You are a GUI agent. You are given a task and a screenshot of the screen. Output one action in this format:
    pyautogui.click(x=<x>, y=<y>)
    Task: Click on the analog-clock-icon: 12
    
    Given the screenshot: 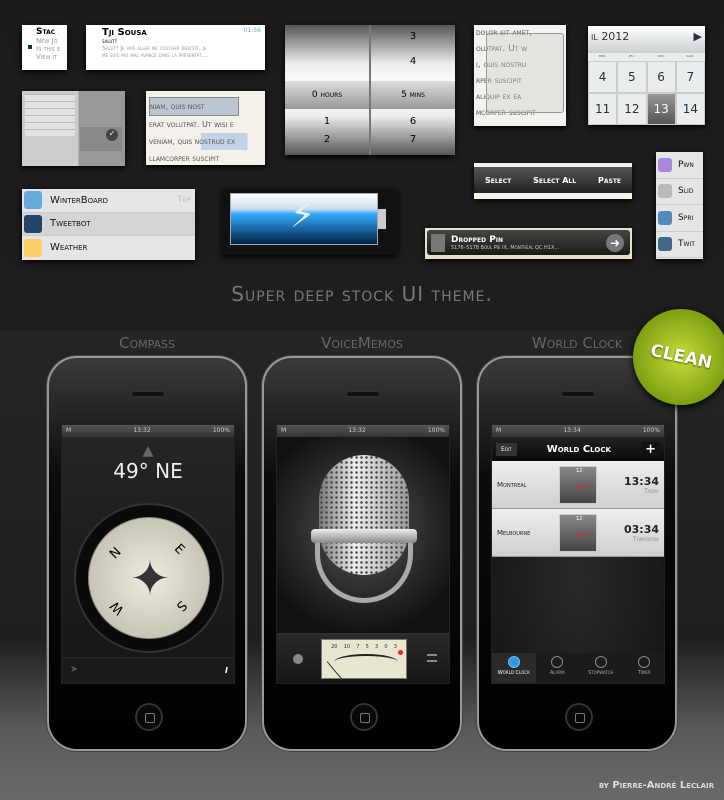 What is the action you would take?
    pyautogui.click(x=578, y=532)
    